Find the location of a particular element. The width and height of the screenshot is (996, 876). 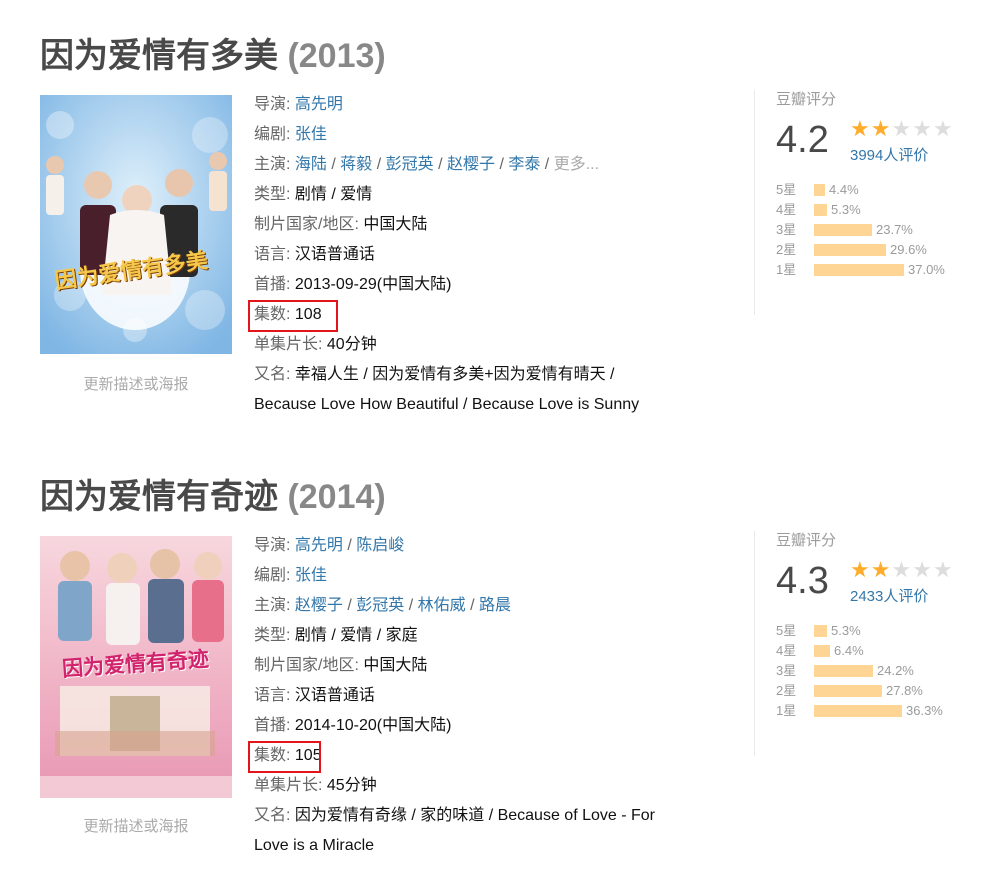

poster-image: 因为爱情有多美 is located at coordinates (136, 224).